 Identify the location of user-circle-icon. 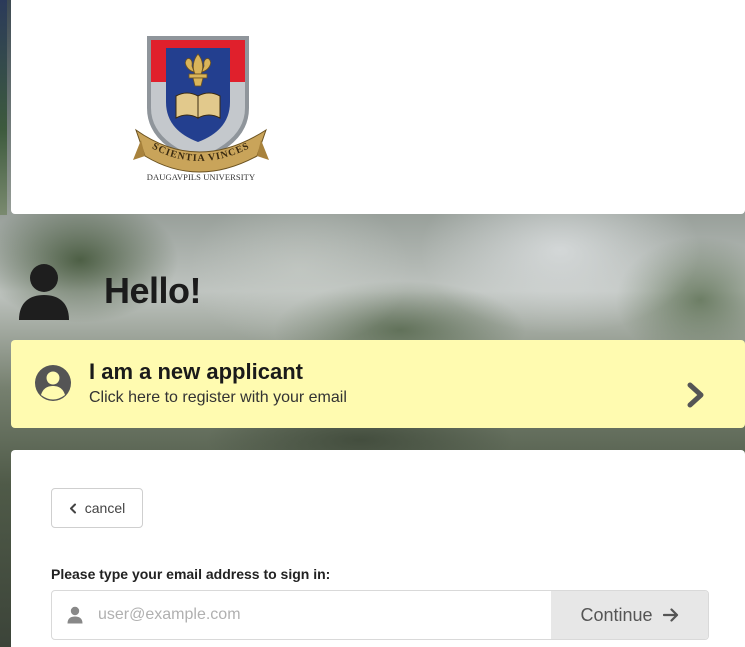
(53, 383).